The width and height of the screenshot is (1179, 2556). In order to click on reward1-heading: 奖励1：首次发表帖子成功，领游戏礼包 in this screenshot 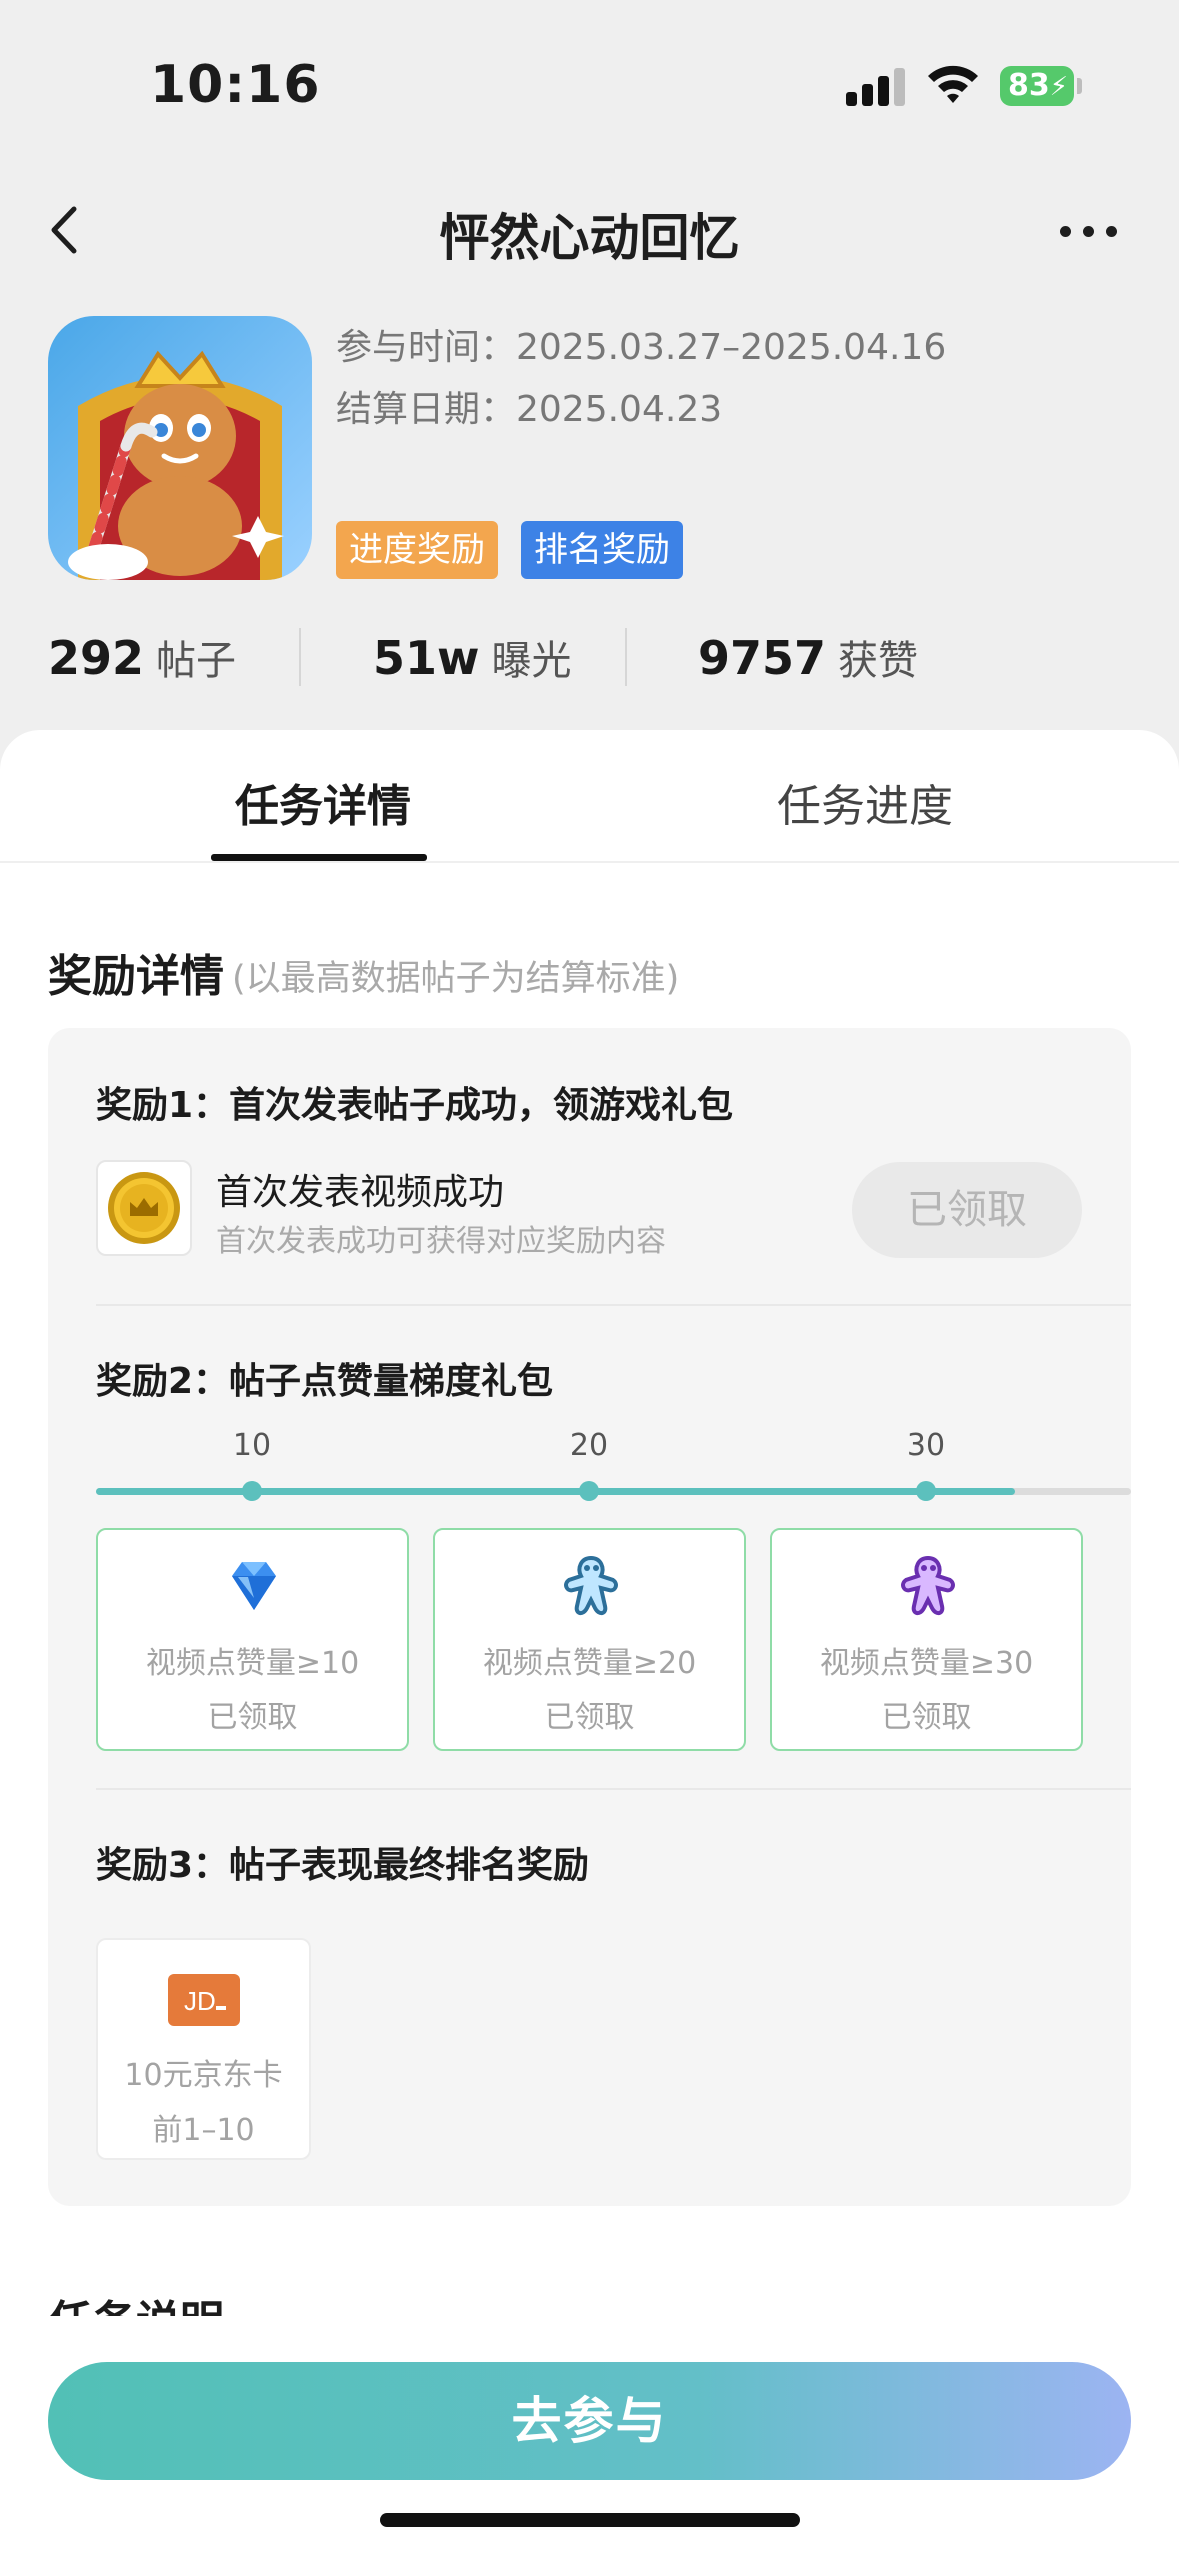, I will do `click(415, 1105)`.